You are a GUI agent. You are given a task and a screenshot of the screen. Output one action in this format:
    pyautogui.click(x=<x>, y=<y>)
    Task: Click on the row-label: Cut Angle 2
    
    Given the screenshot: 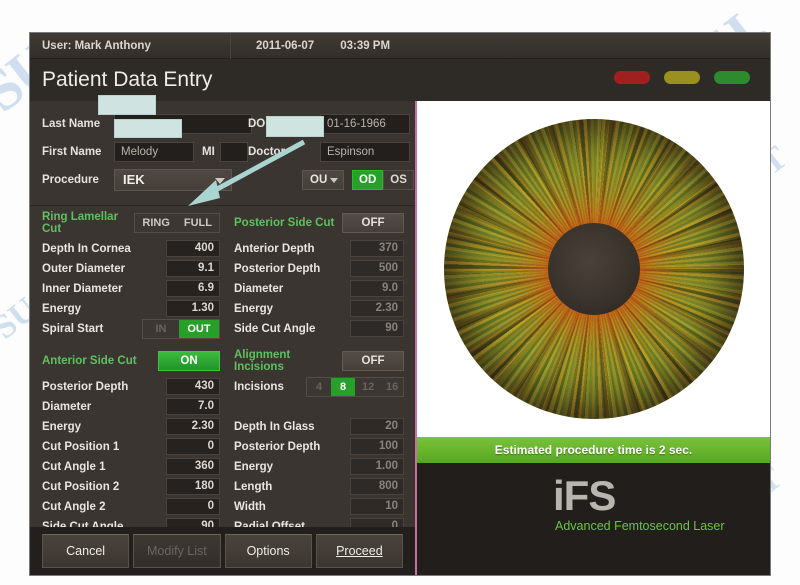 What is the action you would take?
    pyautogui.click(x=74, y=506)
    